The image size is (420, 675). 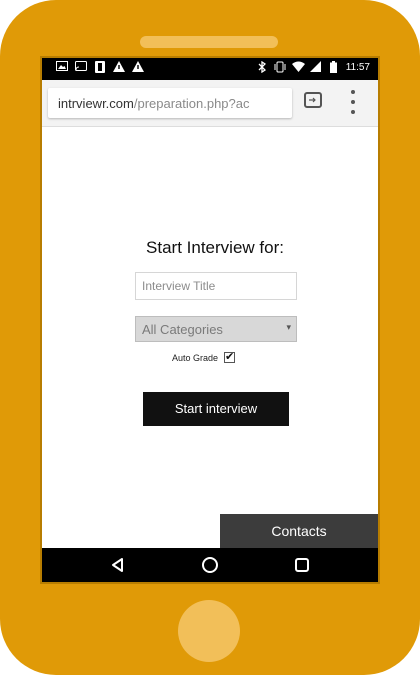 I want to click on home-icon, so click(x=210, y=565).